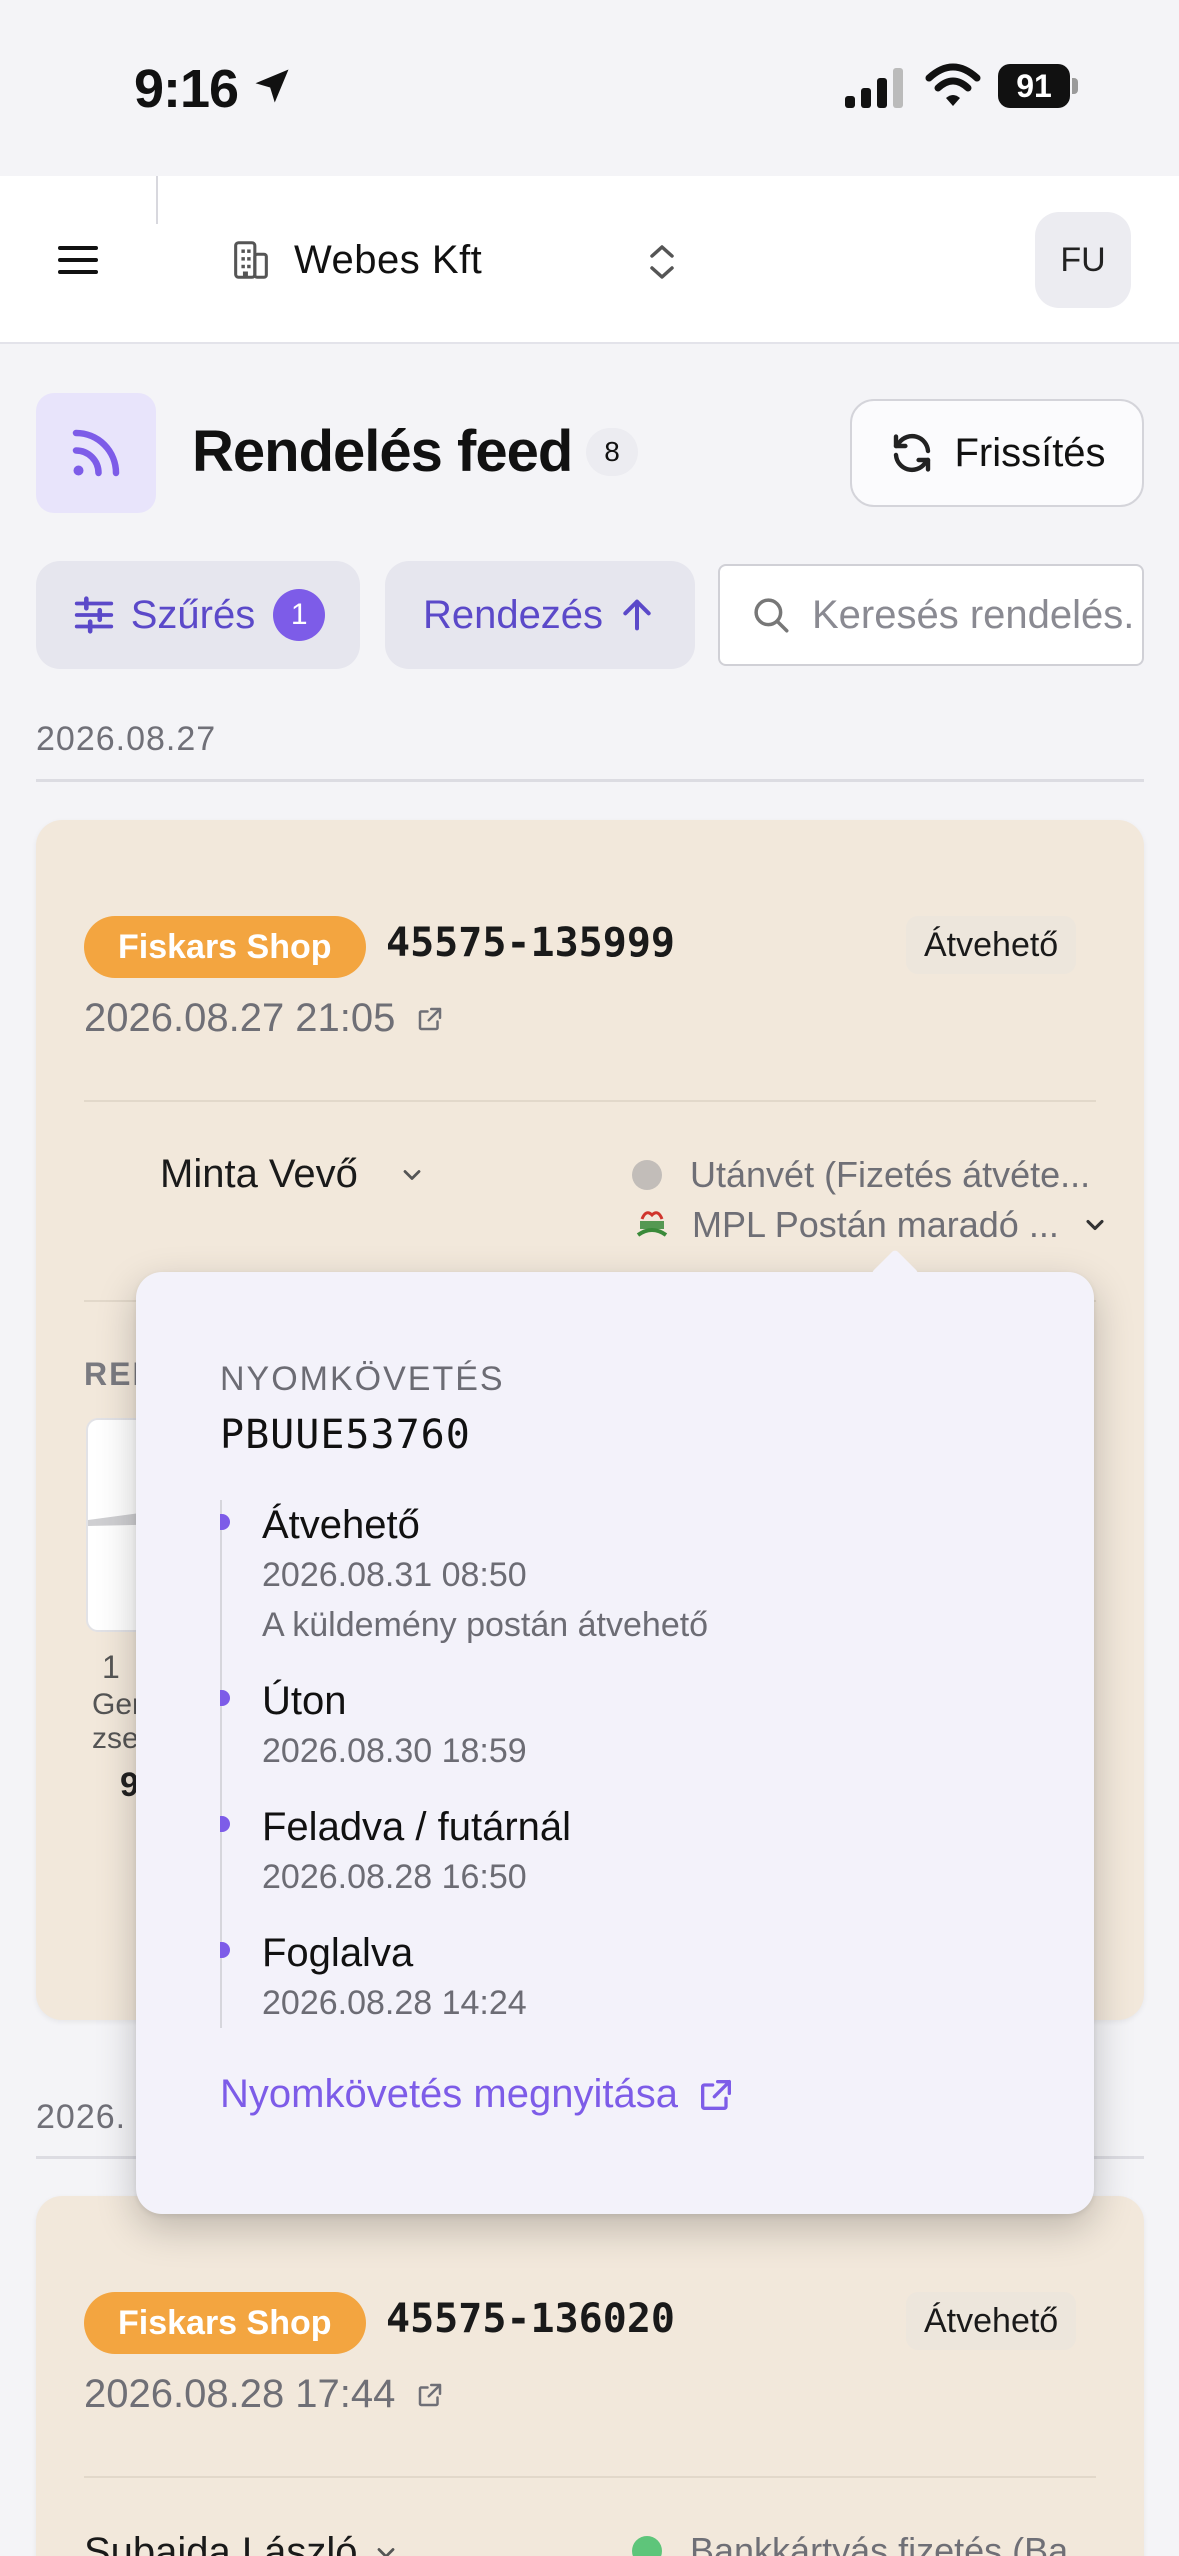  I want to click on refresh-button: Frissítés, so click(997, 453).